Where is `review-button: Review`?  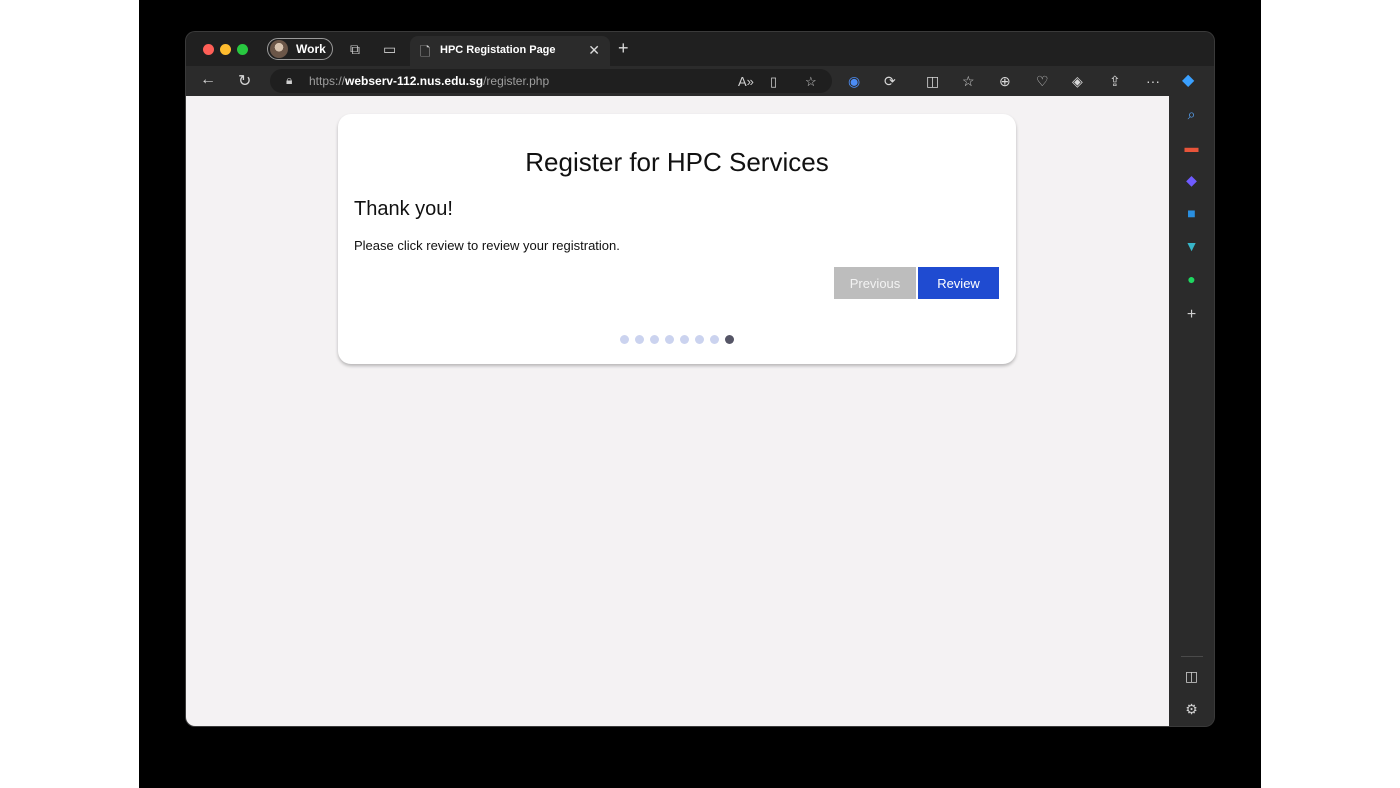
review-button: Review is located at coordinates (958, 283).